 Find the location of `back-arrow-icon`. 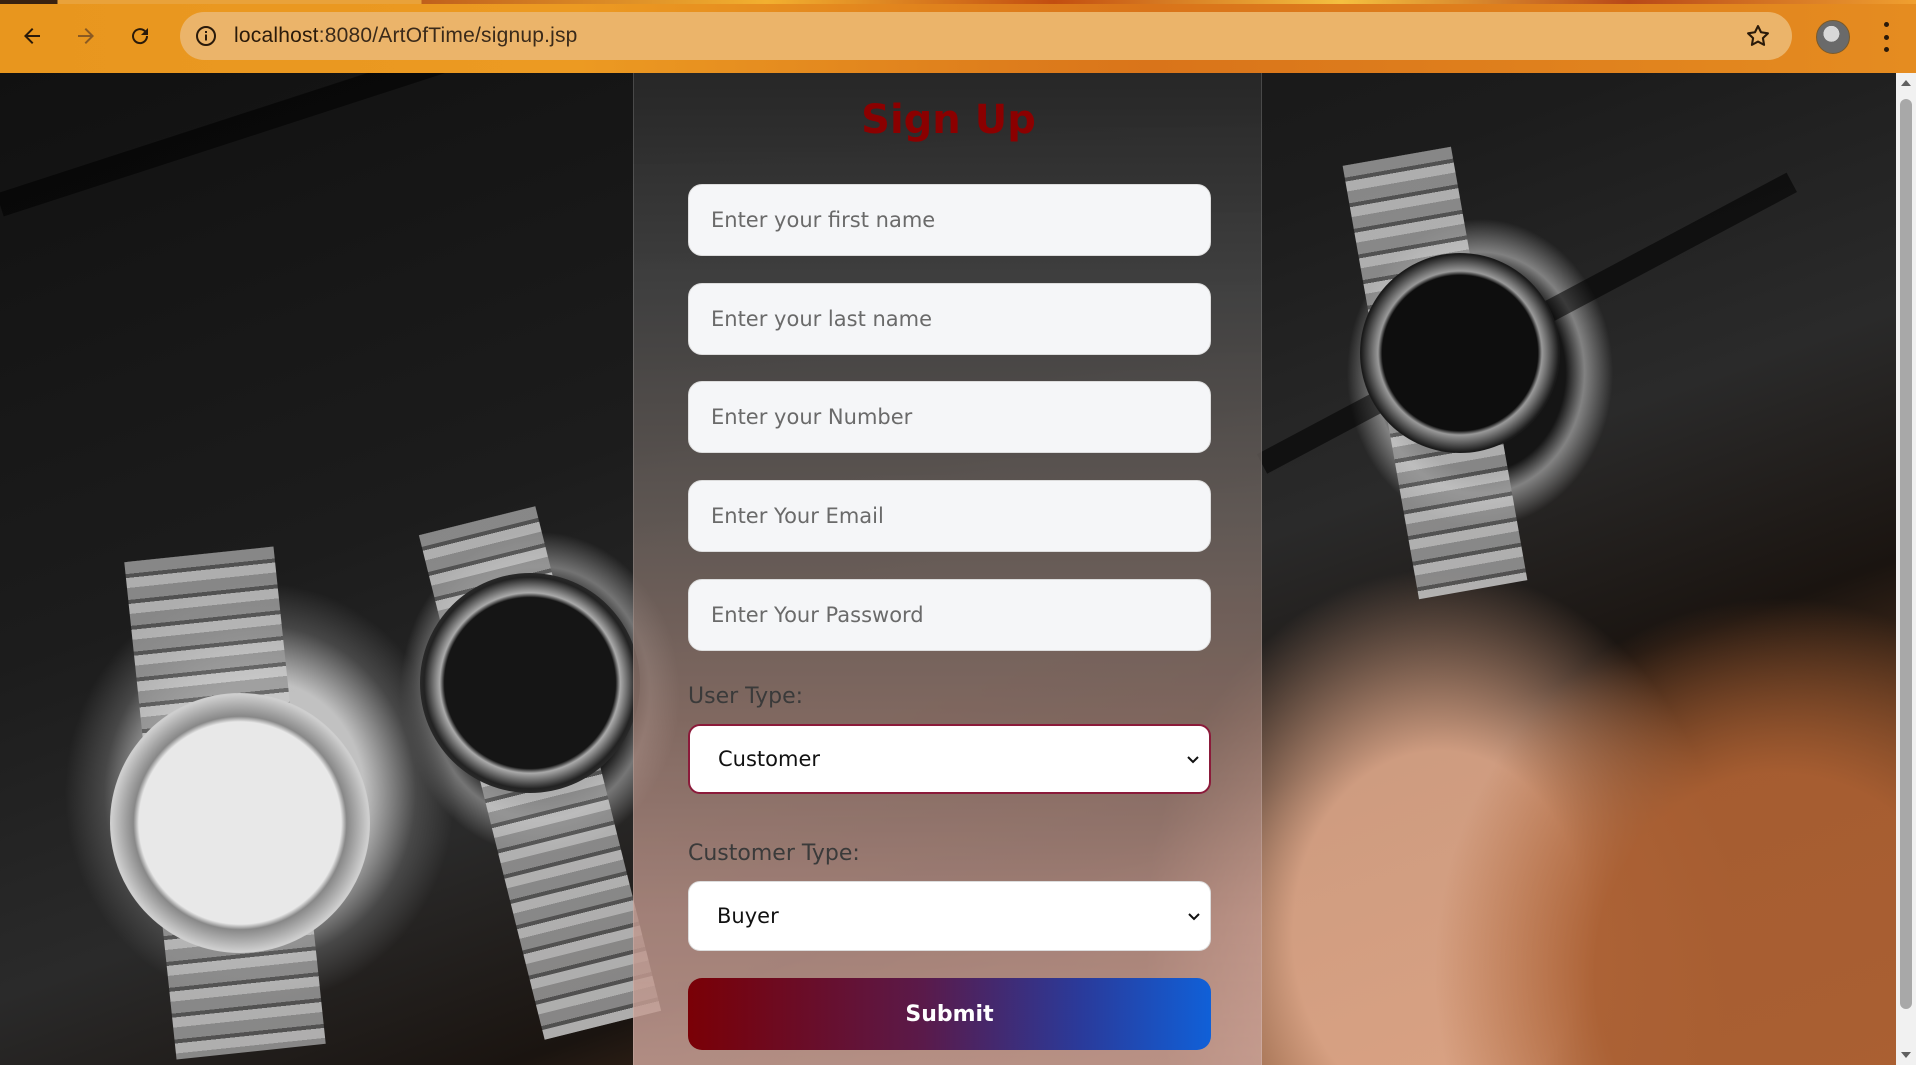

back-arrow-icon is located at coordinates (32, 36).